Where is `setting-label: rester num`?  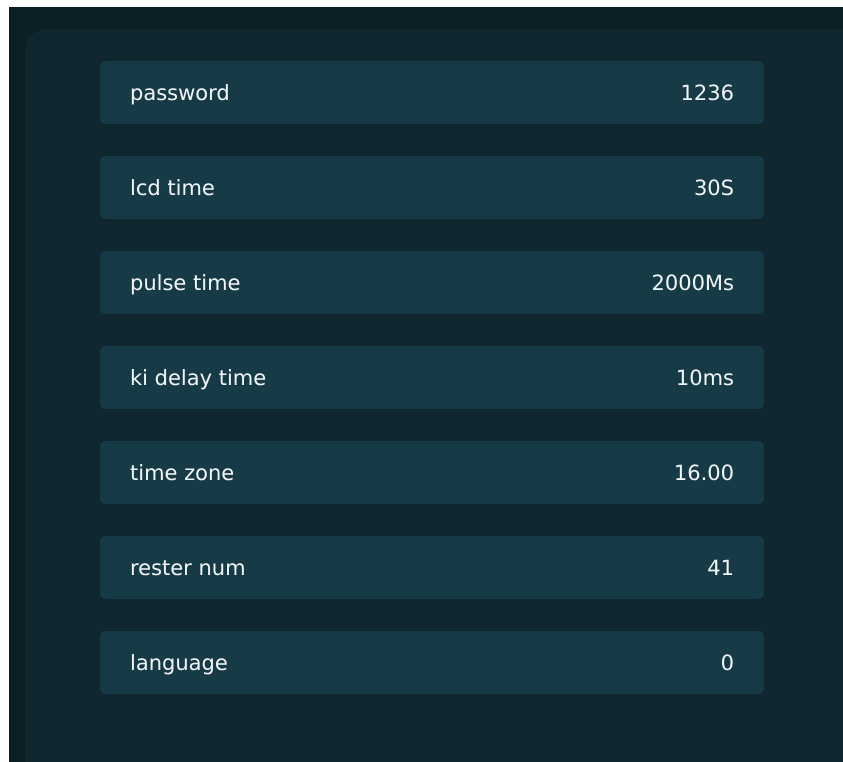
setting-label: rester num is located at coordinates (188, 568).